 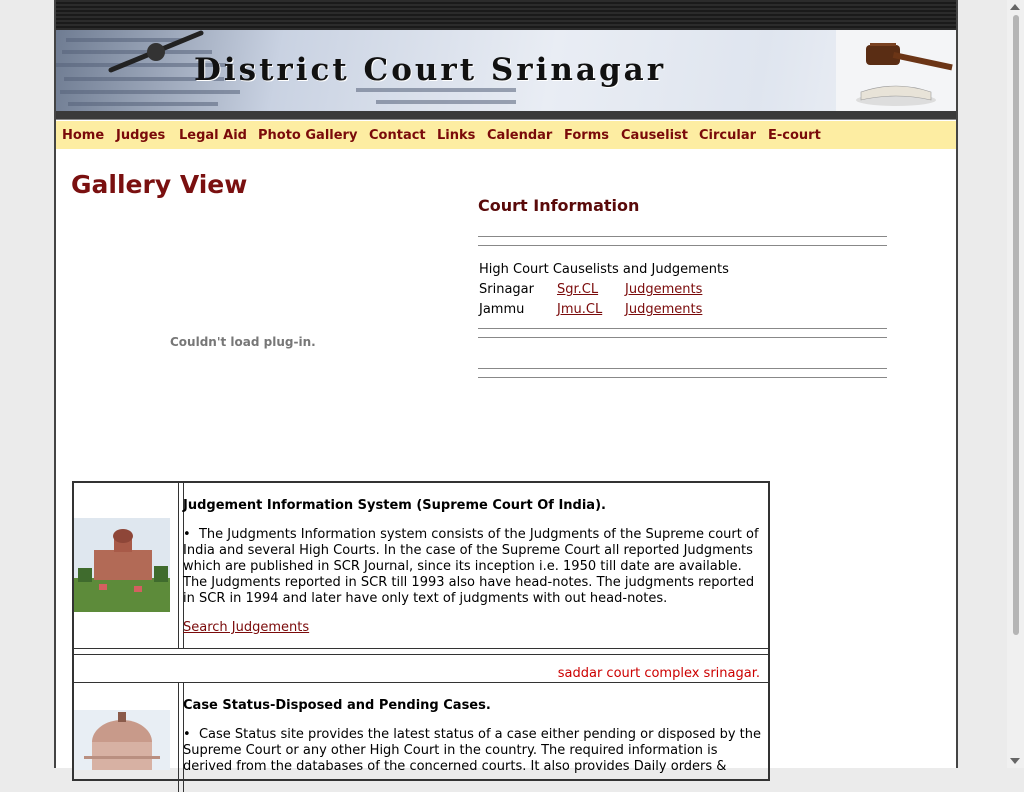 I want to click on nav-forms: Forms, so click(x=586, y=135).